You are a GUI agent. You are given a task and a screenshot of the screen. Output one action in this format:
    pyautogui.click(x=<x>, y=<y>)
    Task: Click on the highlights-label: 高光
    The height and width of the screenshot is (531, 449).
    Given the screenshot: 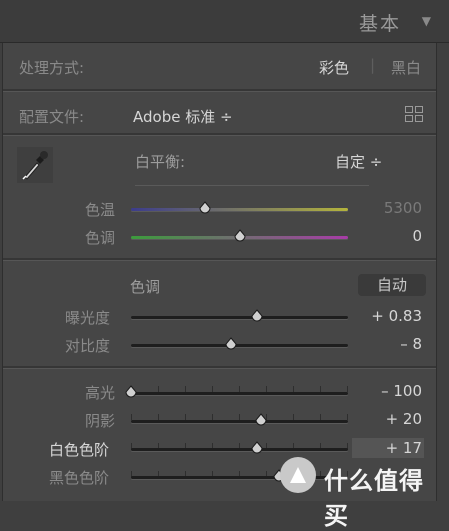 What is the action you would take?
    pyautogui.click(x=100, y=393)
    